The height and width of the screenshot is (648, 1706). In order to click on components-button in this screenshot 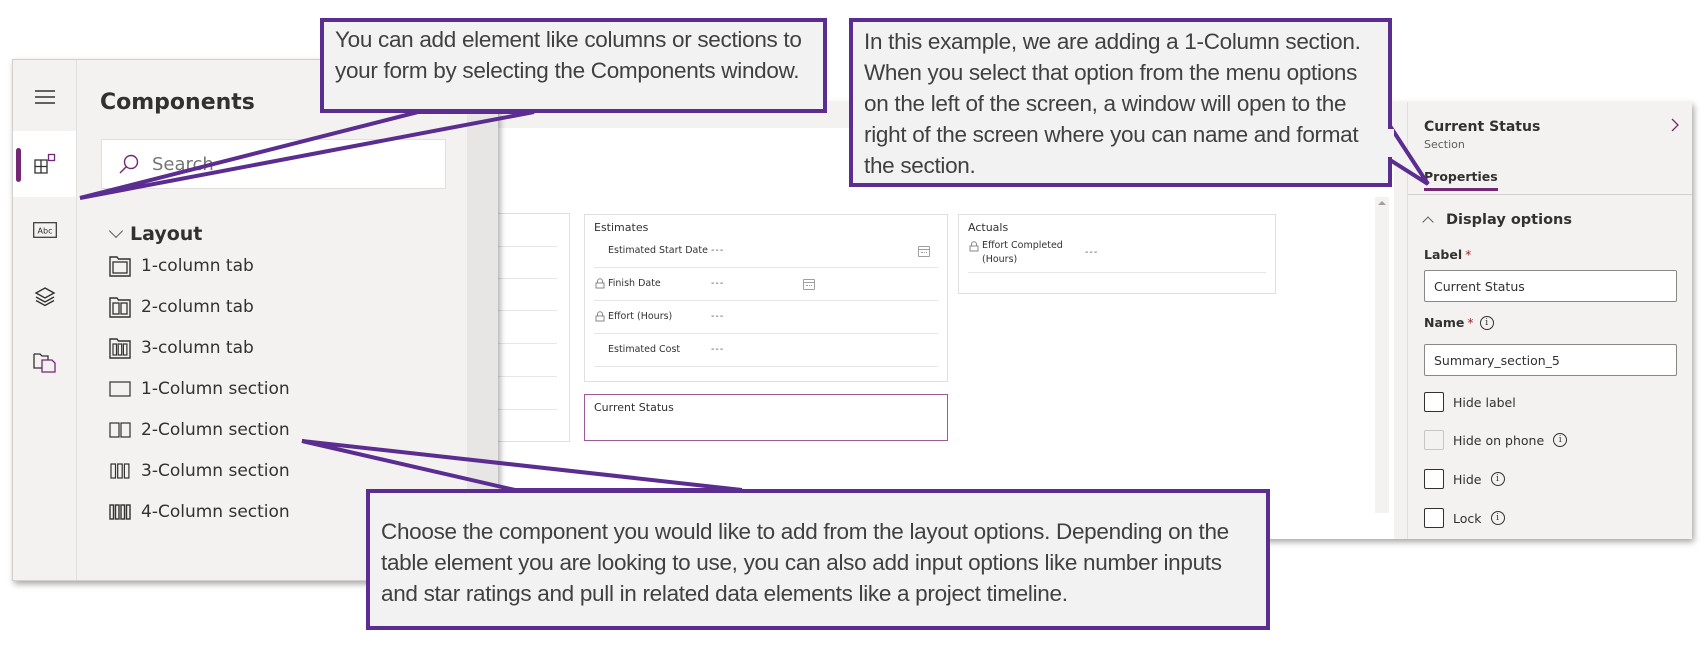, I will do `click(44, 164)`.